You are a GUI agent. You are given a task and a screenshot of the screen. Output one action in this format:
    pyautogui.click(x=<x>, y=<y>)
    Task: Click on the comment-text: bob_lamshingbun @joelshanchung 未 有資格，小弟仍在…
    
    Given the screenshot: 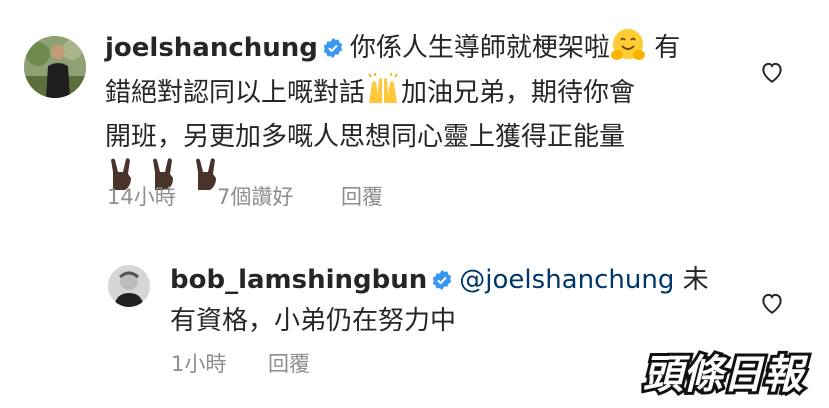 What is the action you would take?
    pyautogui.click(x=450, y=300)
    